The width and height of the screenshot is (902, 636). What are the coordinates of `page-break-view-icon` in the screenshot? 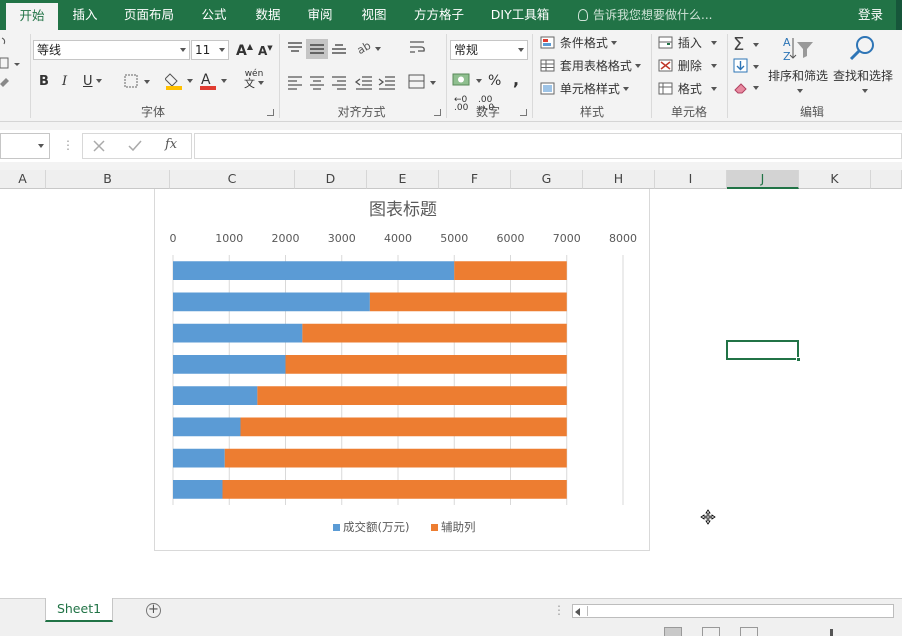 It's located at (749, 631).